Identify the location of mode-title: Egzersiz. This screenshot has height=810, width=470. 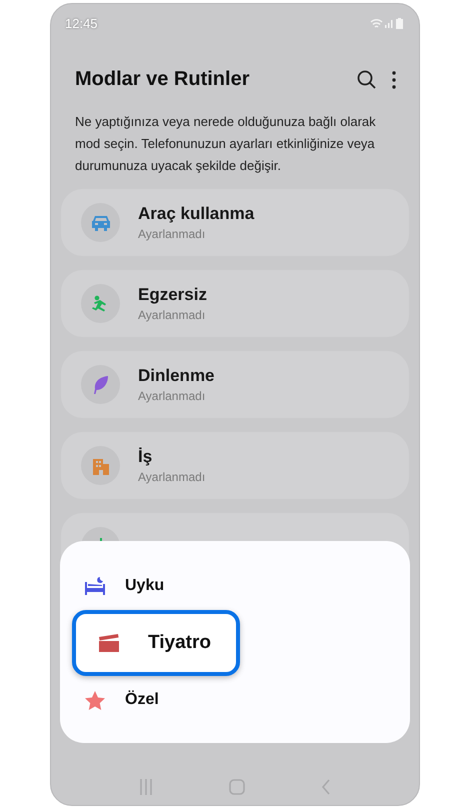
(172, 295).